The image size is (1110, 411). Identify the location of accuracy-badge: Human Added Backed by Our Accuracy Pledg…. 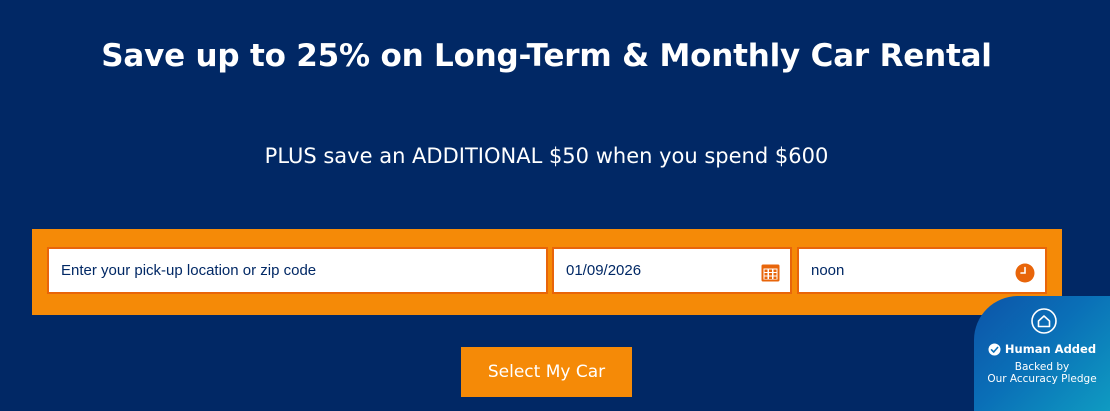
(1042, 353).